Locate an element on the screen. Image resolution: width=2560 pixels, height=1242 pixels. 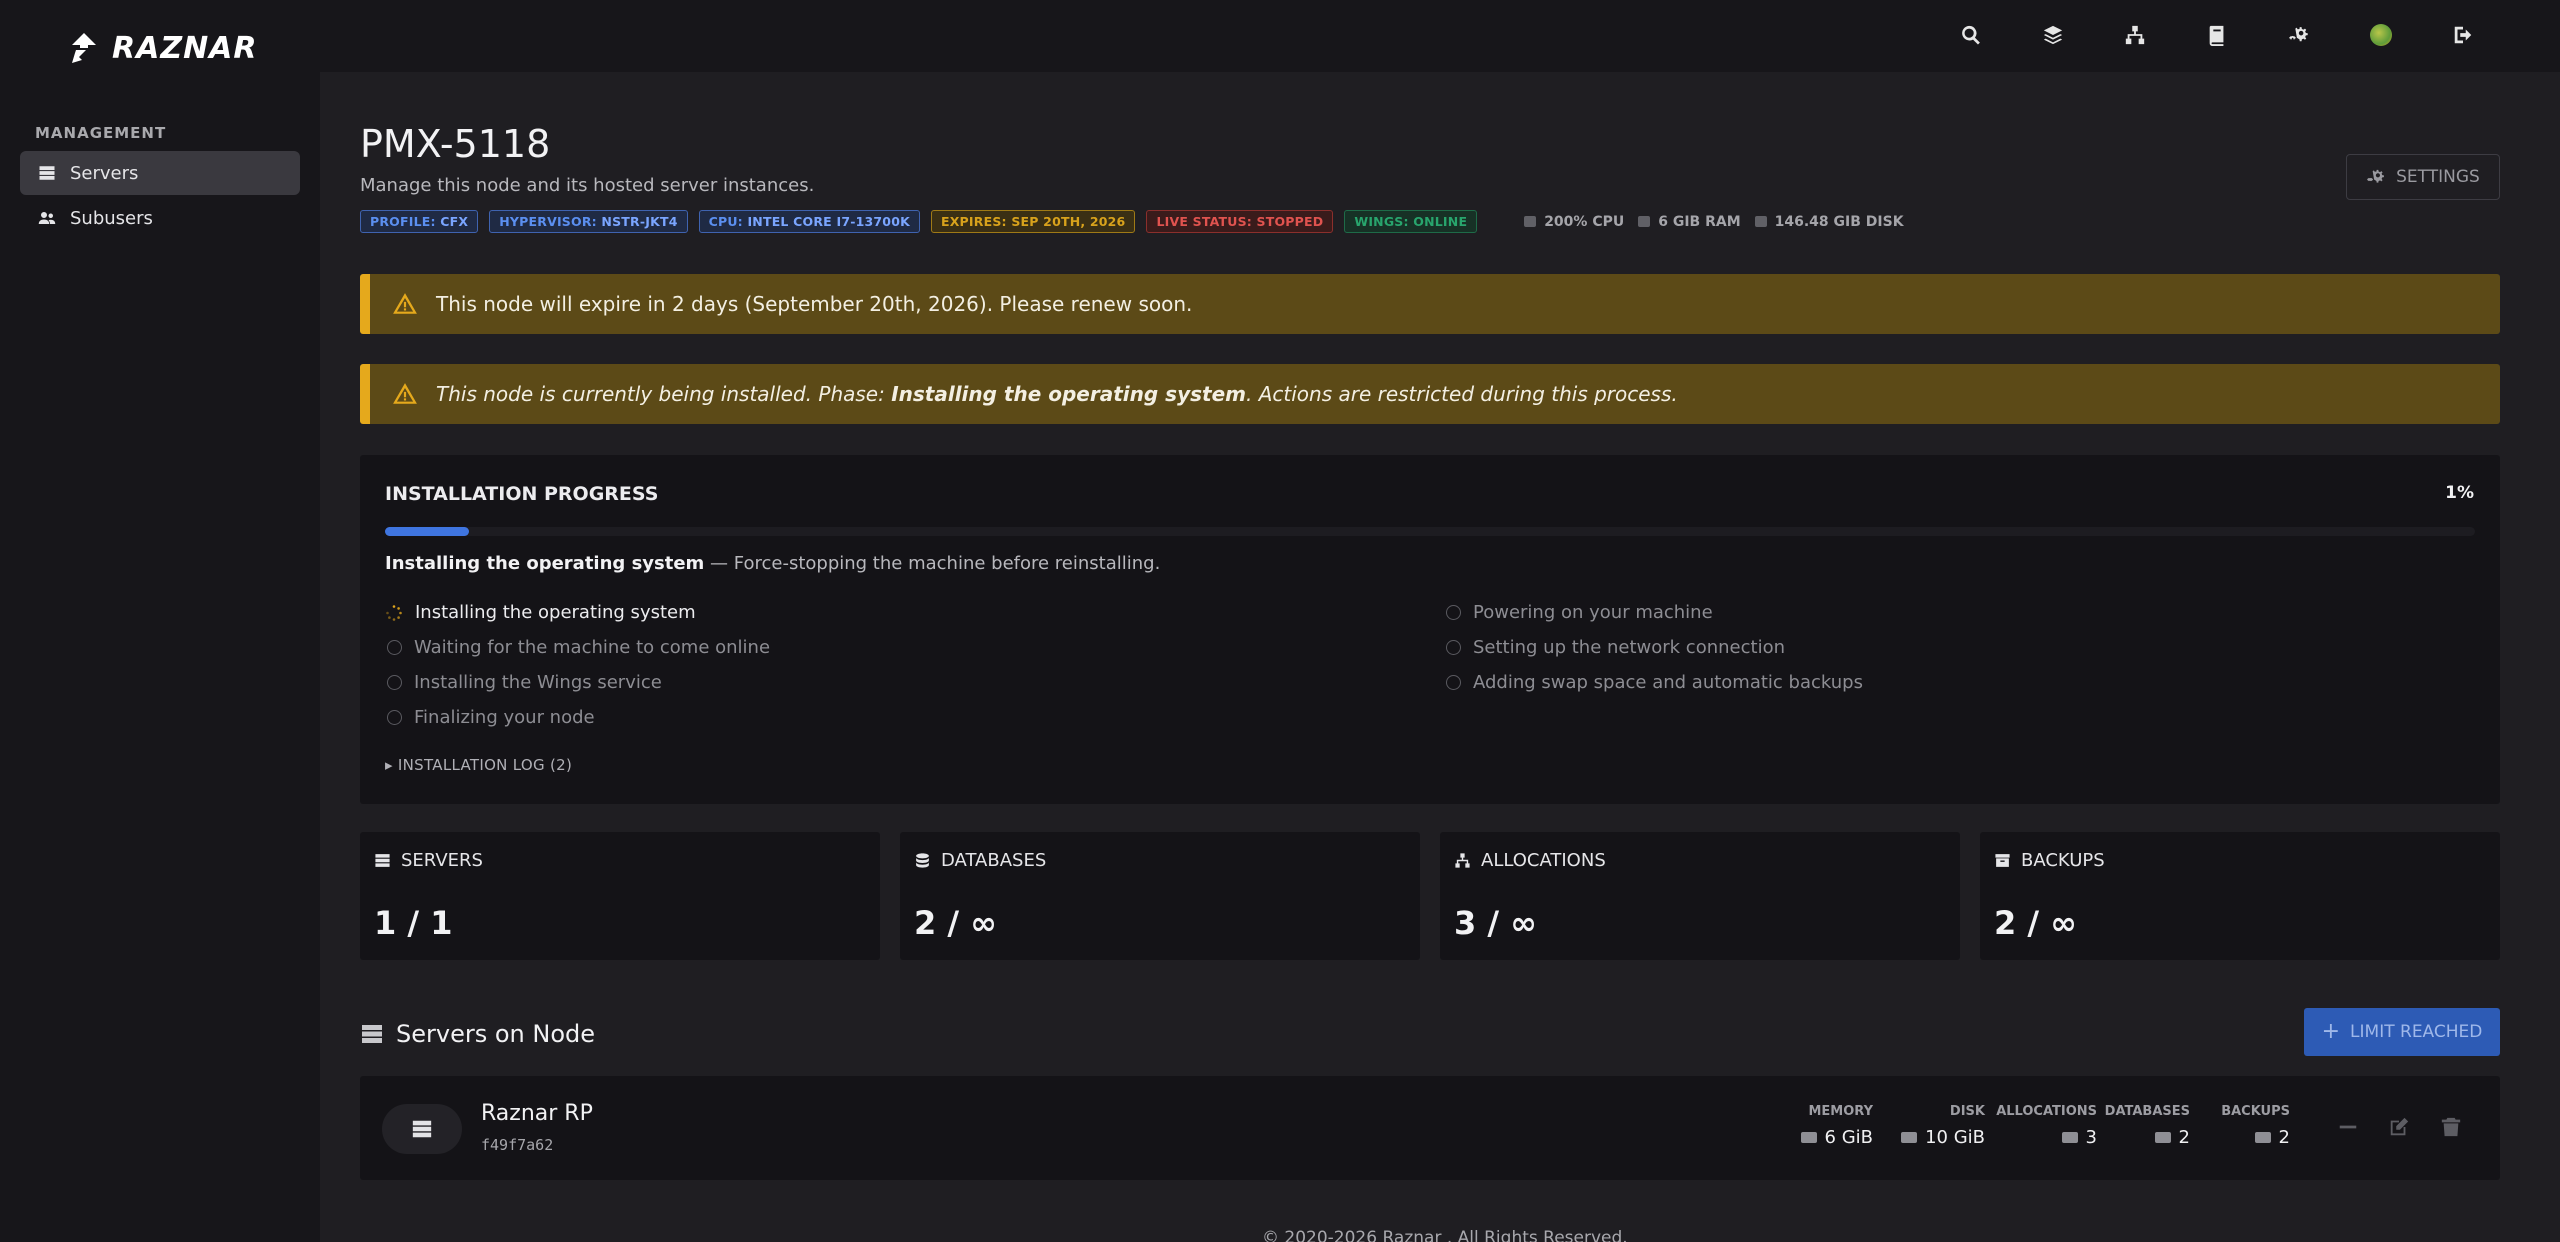
disk-resource: 146.48 GIB DISK is located at coordinates (1829, 222).